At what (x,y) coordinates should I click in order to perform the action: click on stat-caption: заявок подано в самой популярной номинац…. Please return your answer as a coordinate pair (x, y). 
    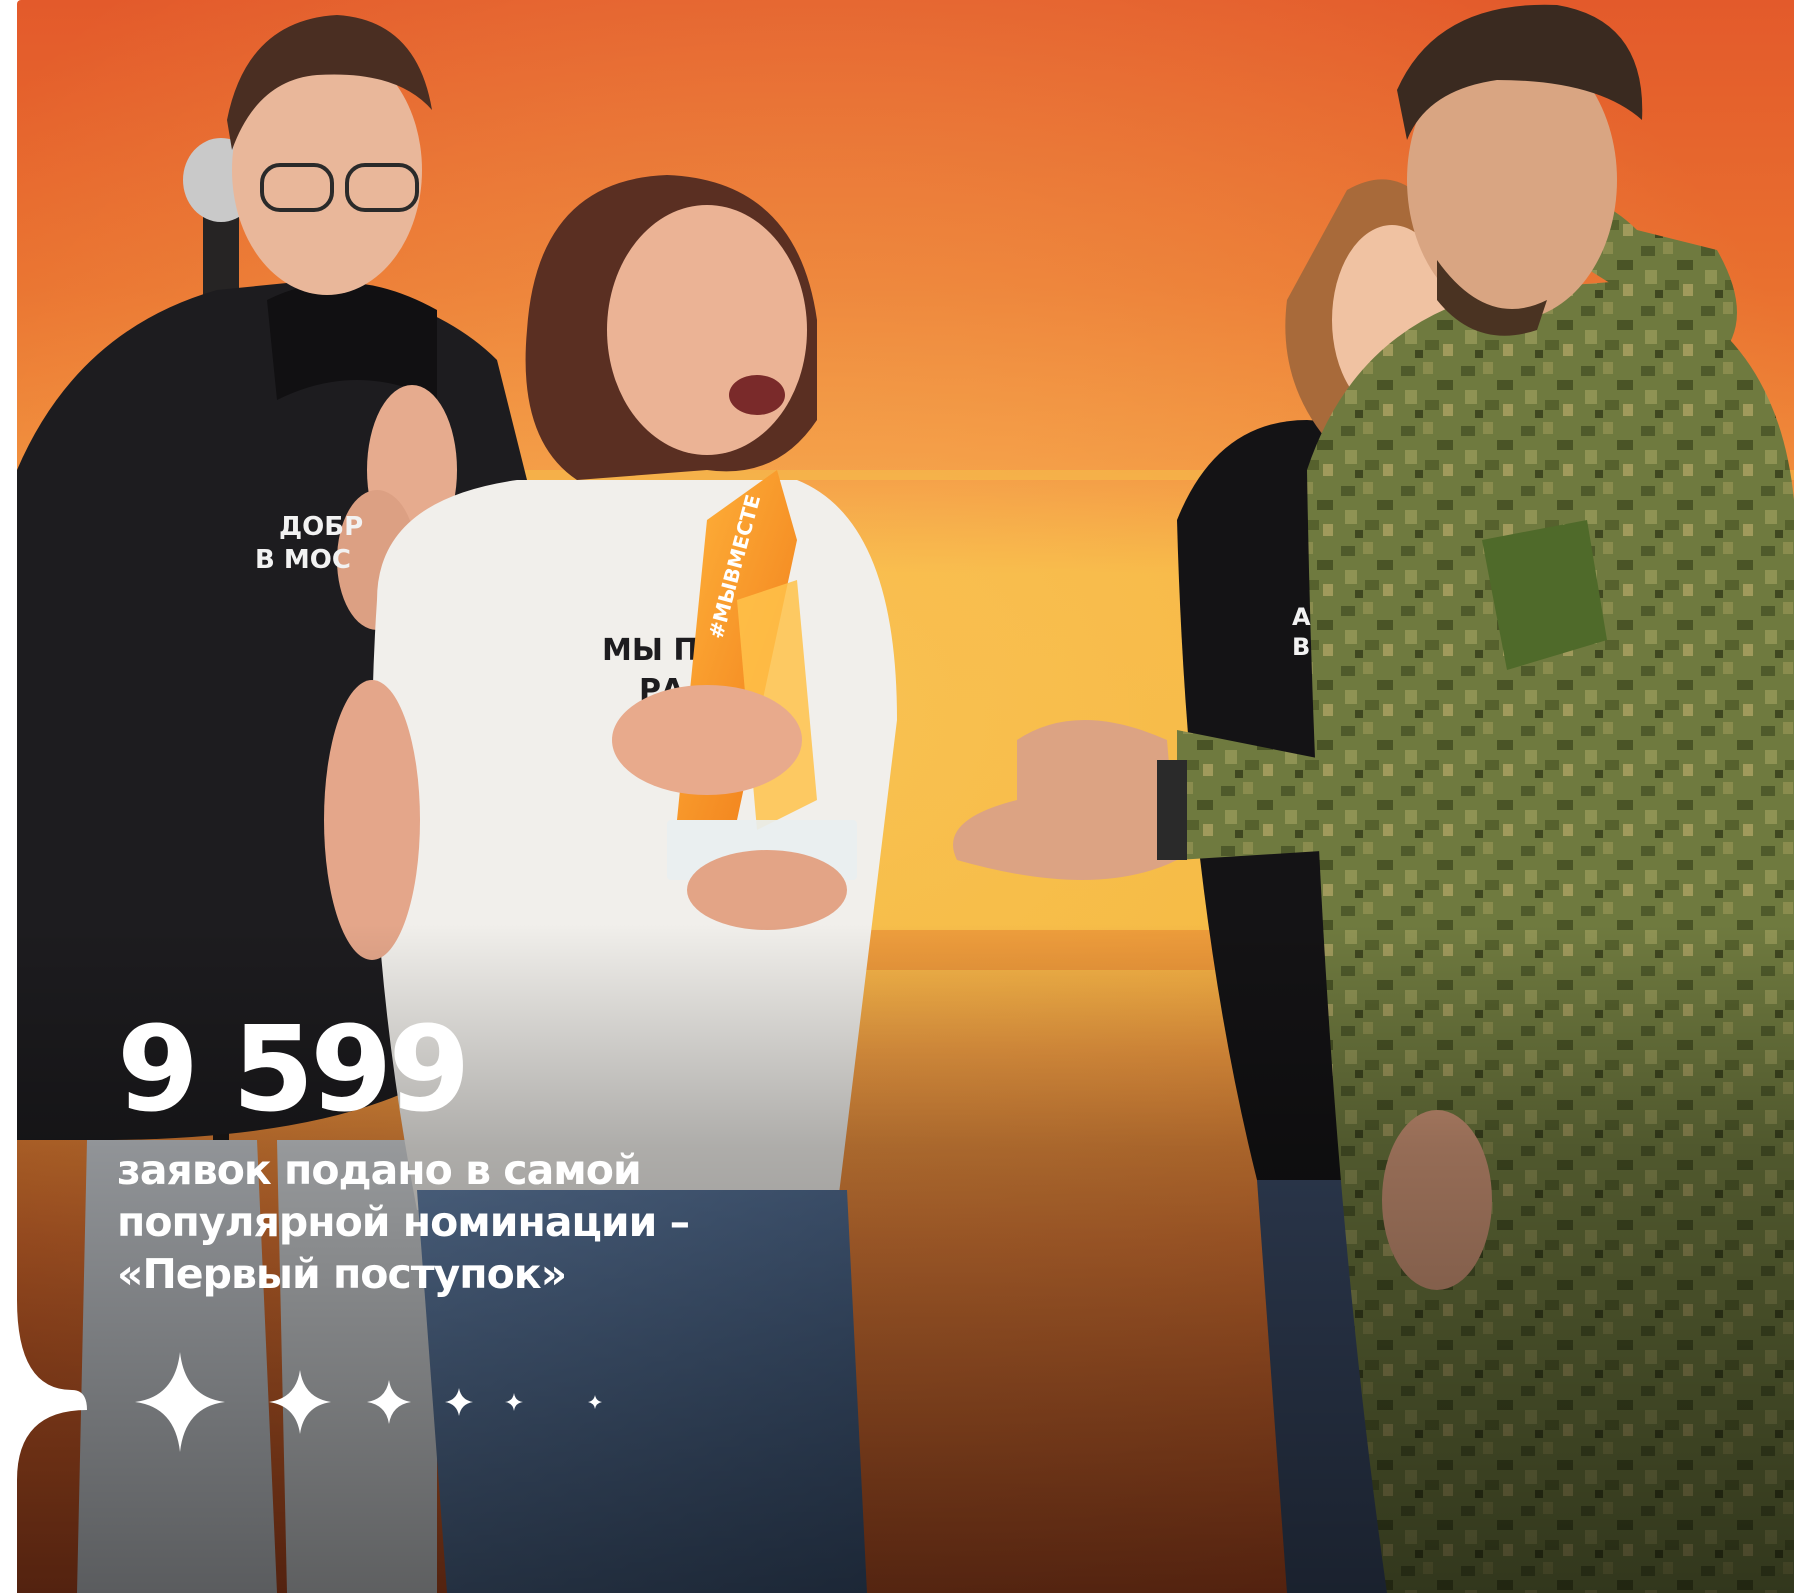
    Looking at the image, I should click on (497, 1222).